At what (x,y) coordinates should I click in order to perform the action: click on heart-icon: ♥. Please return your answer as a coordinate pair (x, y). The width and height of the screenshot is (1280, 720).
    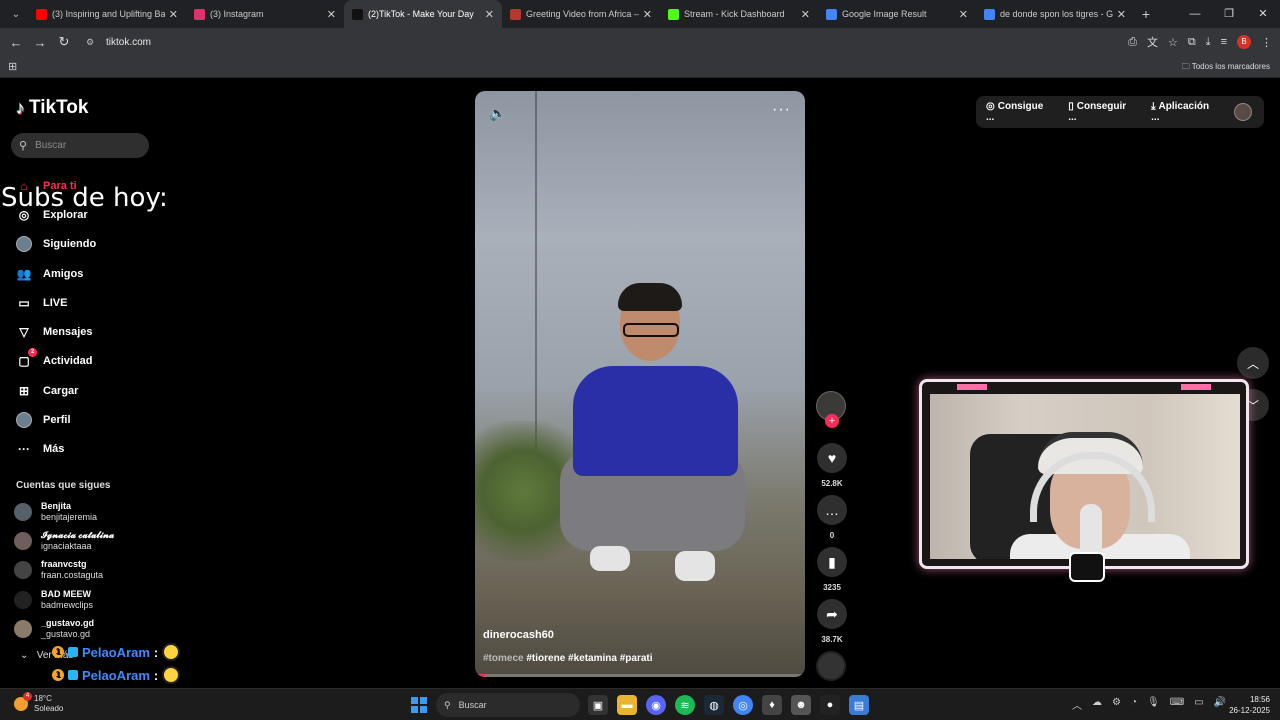
    Looking at the image, I should click on (832, 458).